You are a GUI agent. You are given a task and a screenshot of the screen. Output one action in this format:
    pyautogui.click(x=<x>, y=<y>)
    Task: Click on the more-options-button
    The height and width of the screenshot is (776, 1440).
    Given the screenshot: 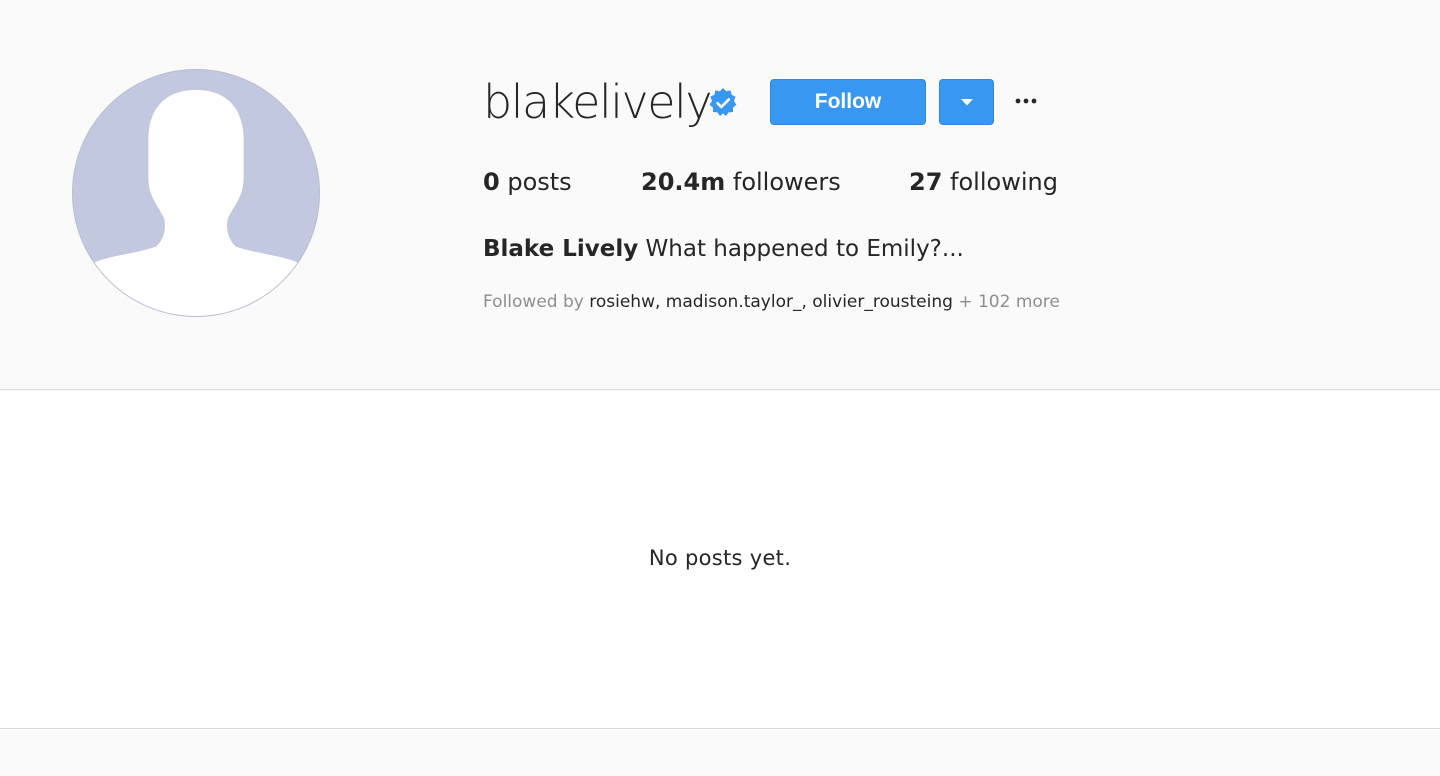 What is the action you would take?
    pyautogui.click(x=1026, y=101)
    